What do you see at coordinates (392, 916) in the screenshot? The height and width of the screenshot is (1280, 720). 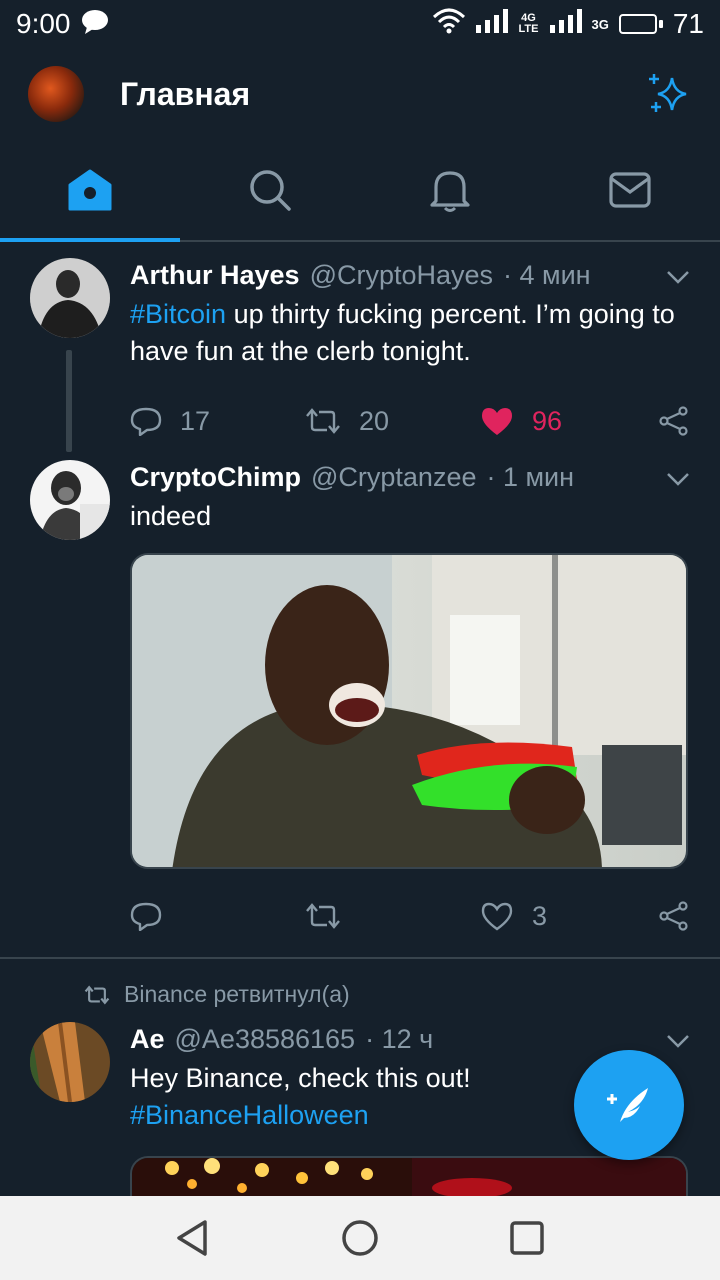 I see `retweet-button` at bounding box center [392, 916].